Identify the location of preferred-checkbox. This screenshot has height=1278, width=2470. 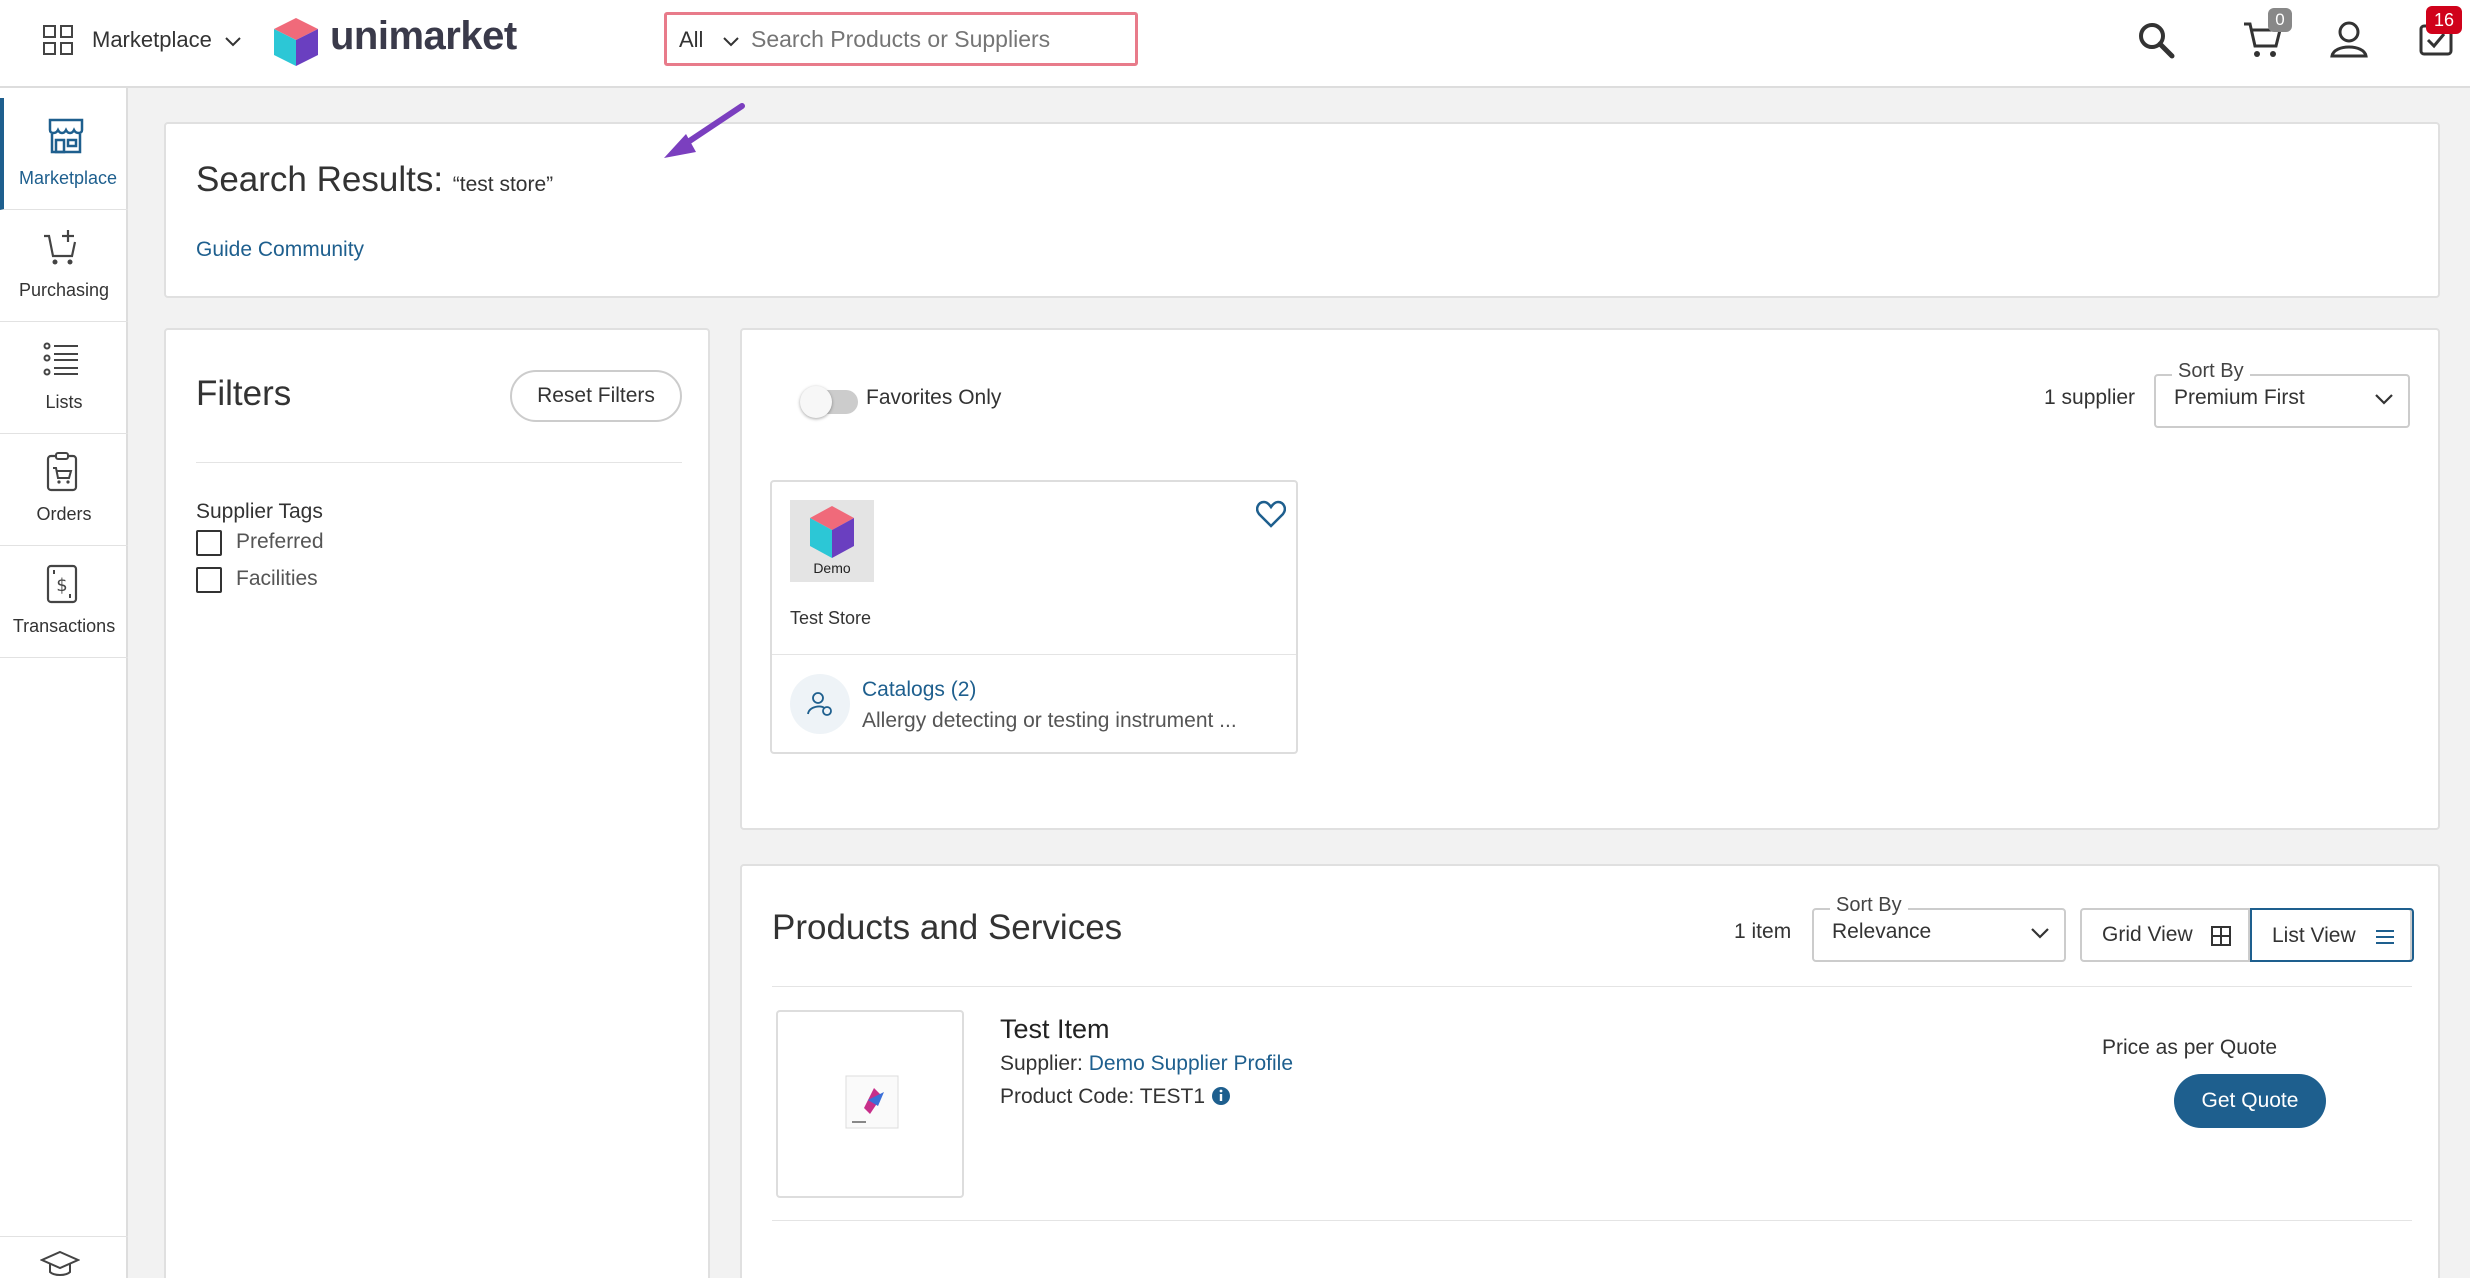
(209, 543).